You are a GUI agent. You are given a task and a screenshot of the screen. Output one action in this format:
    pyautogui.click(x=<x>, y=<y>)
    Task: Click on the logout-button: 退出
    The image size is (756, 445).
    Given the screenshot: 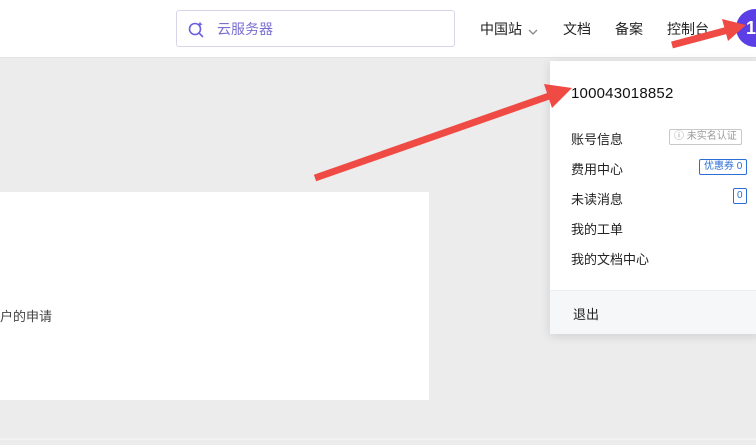 What is the action you would take?
    pyautogui.click(x=586, y=313)
    